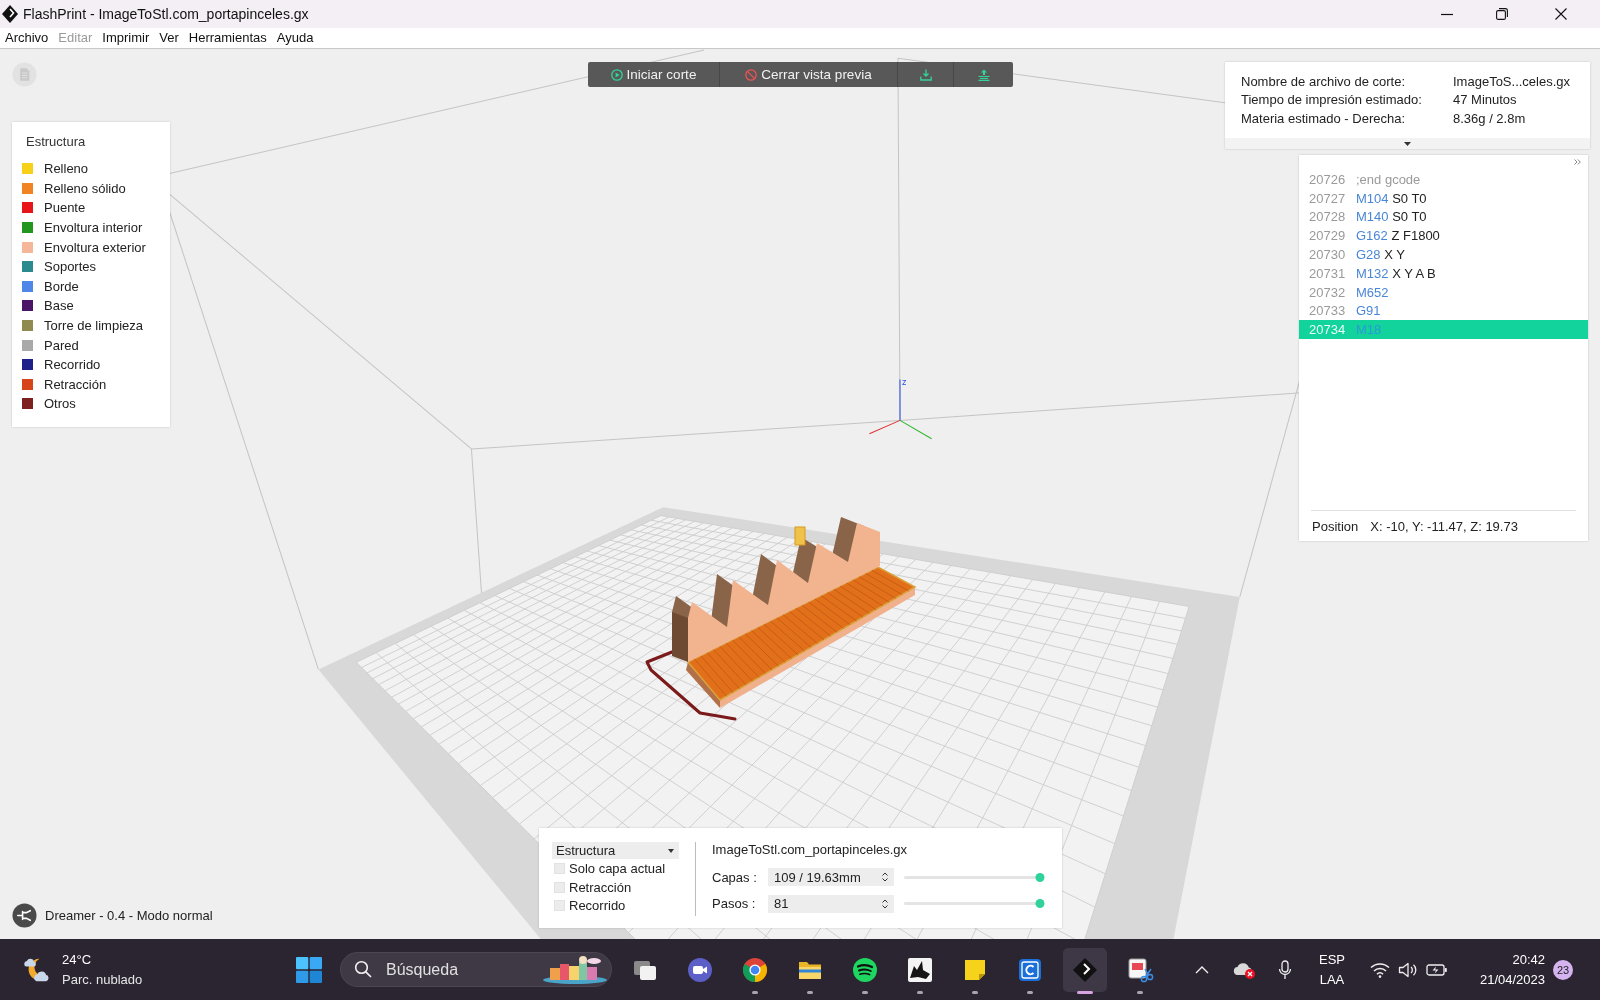  Describe the element at coordinates (85, 188) in the screenshot. I see `legend-label: Relleno sólido` at that location.